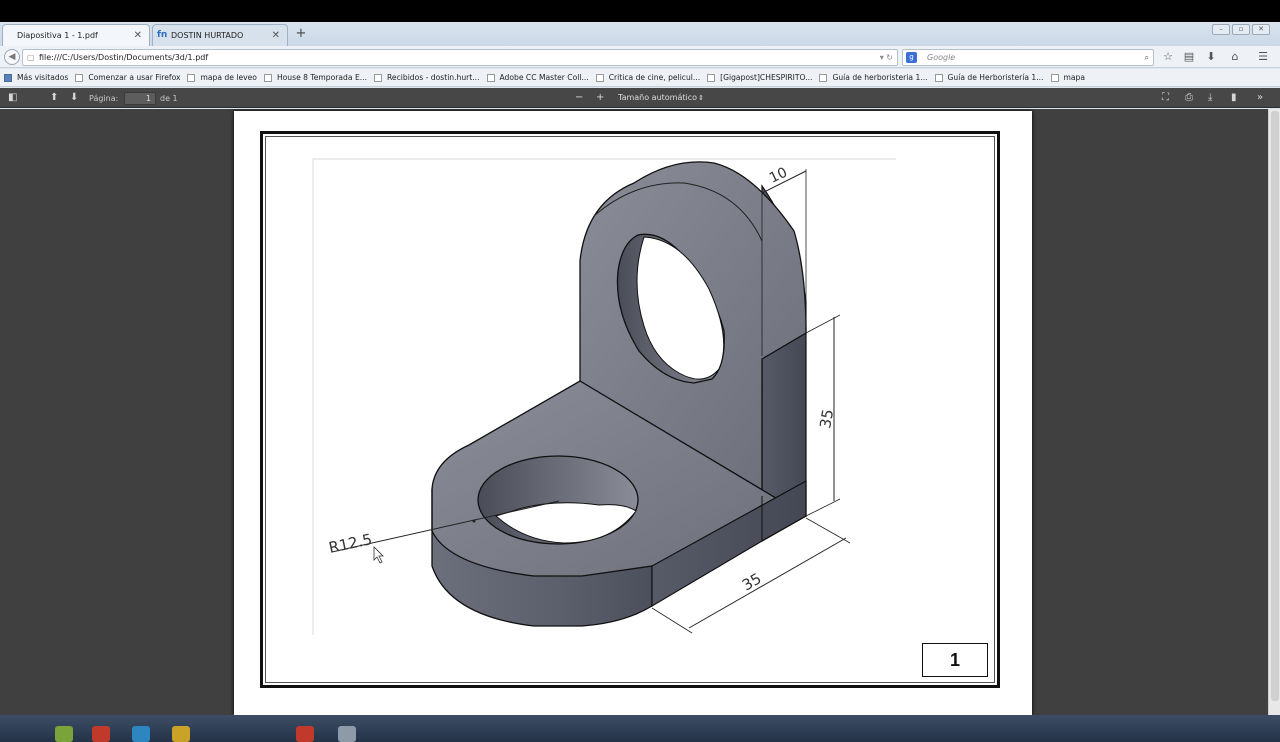  I want to click on home-icon: ⌂, so click(1235, 56).